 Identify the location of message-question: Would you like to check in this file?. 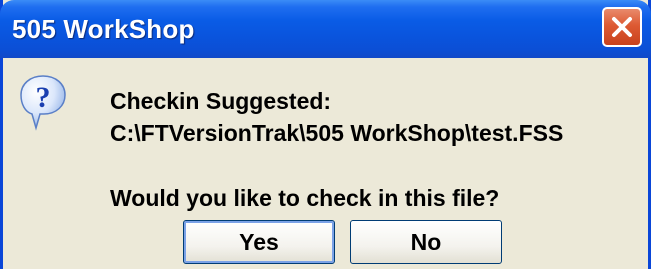
(305, 198).